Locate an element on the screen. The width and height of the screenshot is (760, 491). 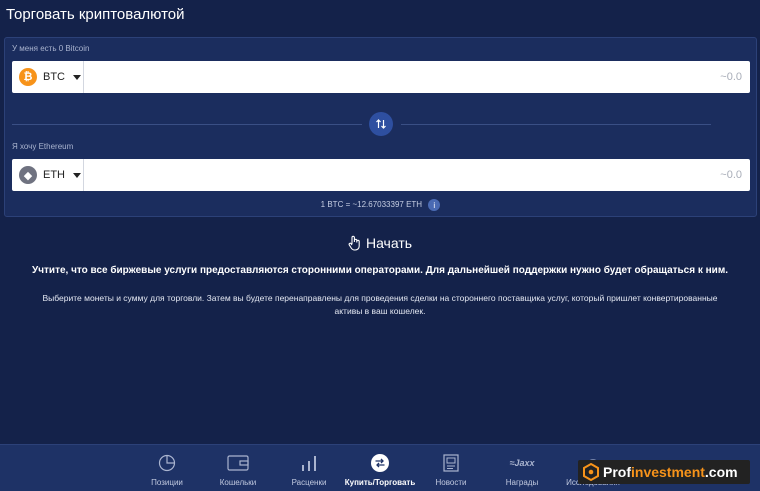
pie-chart-icon is located at coordinates (167, 463).